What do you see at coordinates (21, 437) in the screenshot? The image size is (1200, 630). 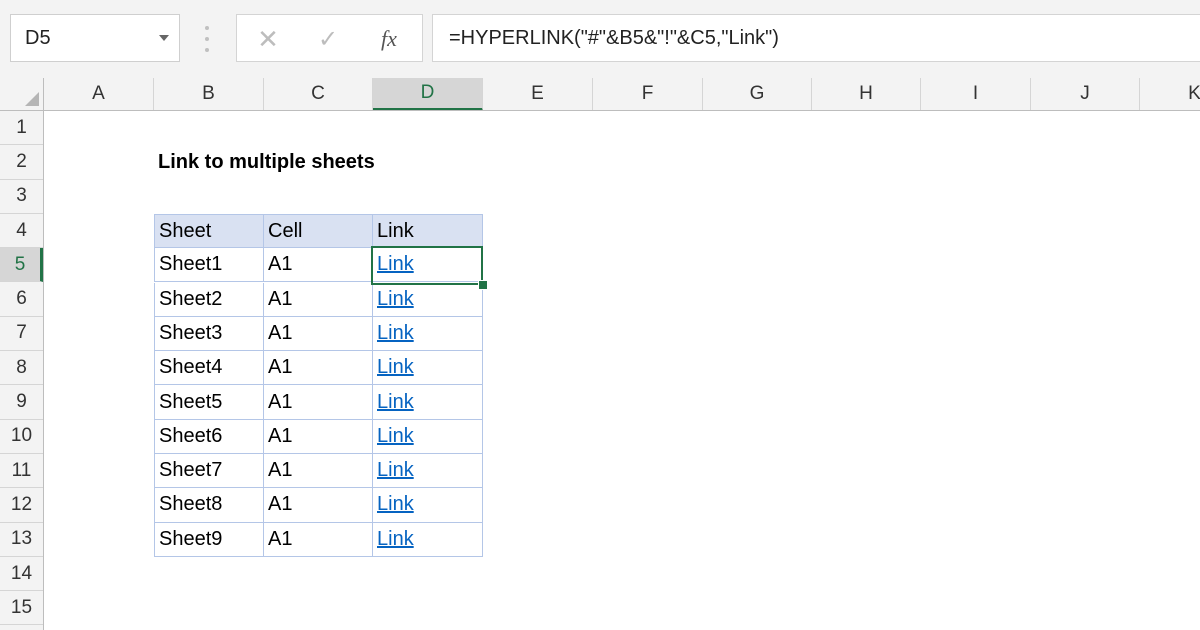 I see `row-header-10: 10` at bounding box center [21, 437].